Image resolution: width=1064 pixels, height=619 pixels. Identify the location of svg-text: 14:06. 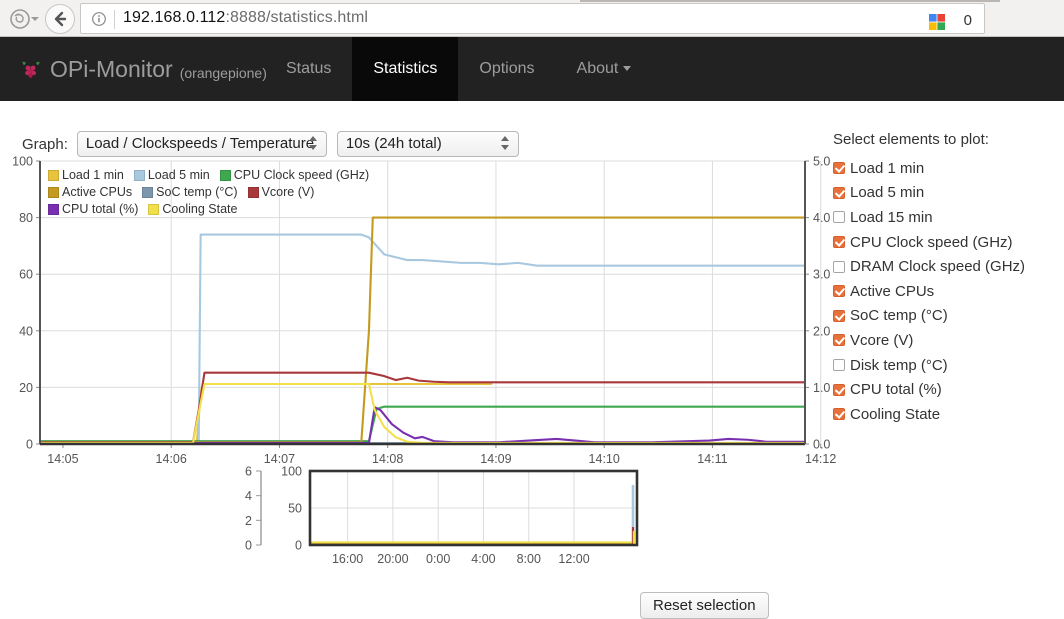
(171, 459).